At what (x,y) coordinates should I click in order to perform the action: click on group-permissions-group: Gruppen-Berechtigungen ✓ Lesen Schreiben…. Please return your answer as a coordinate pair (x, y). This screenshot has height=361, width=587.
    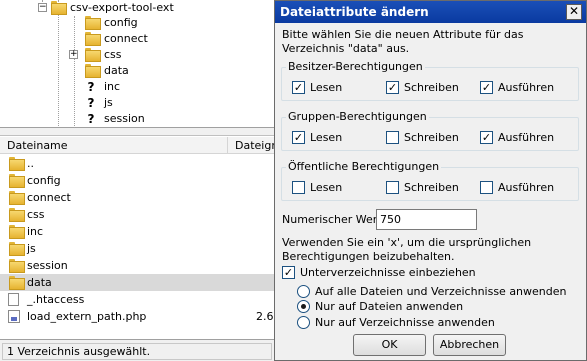
    Looking at the image, I should click on (430, 130).